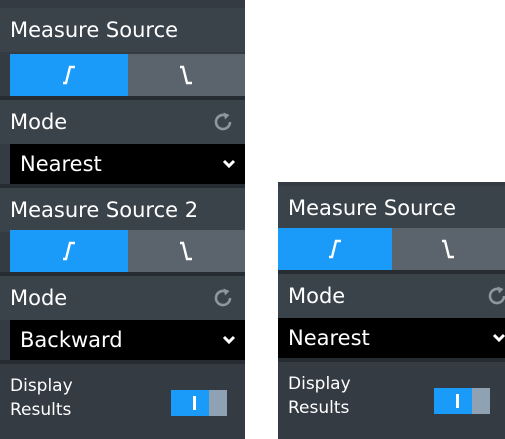  I want to click on mode-dropdown-value: Backward, so click(71, 340).